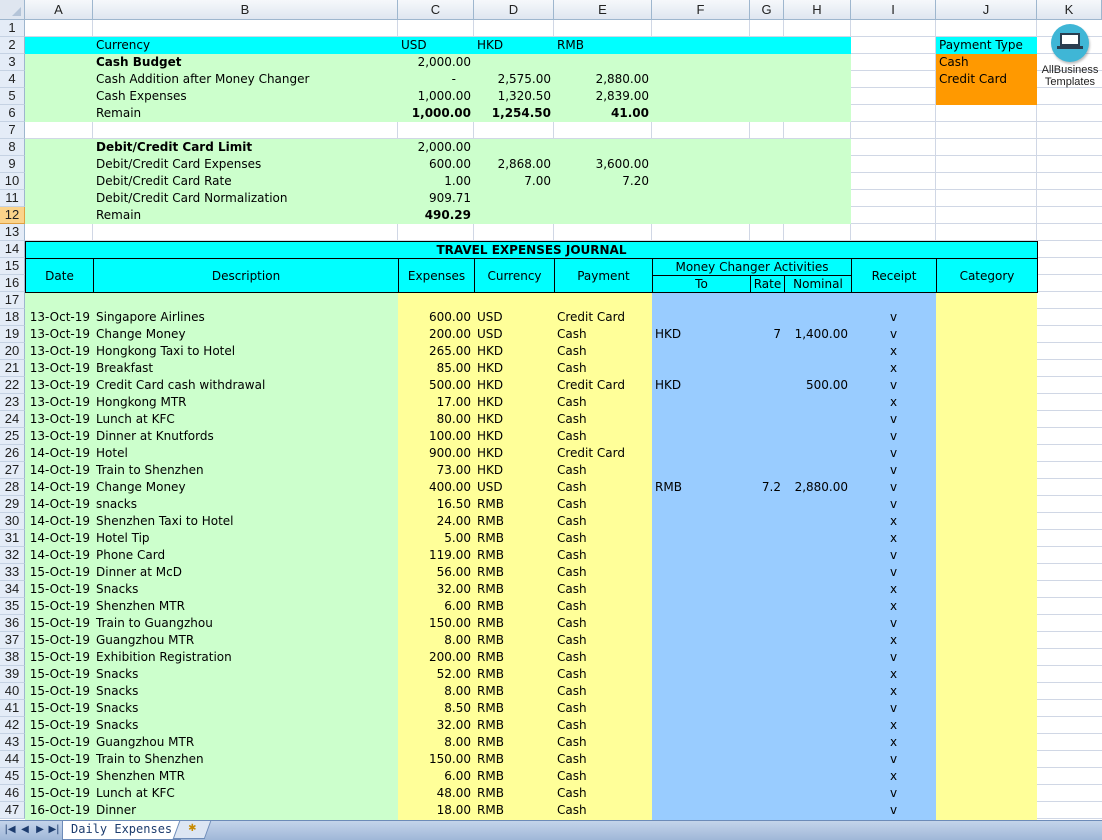 The image size is (1102, 840). Describe the element at coordinates (436, 385) in the screenshot. I see `expense-amount-cell: 500.00` at that location.